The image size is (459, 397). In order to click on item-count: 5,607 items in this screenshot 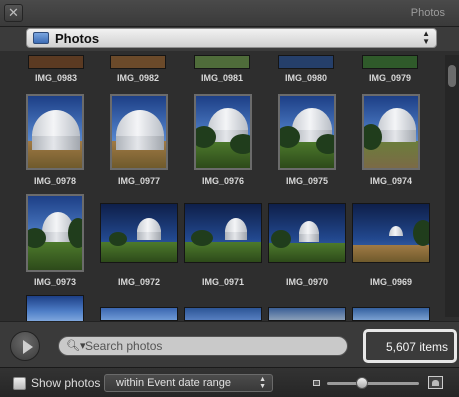, I will do `click(410, 346)`.